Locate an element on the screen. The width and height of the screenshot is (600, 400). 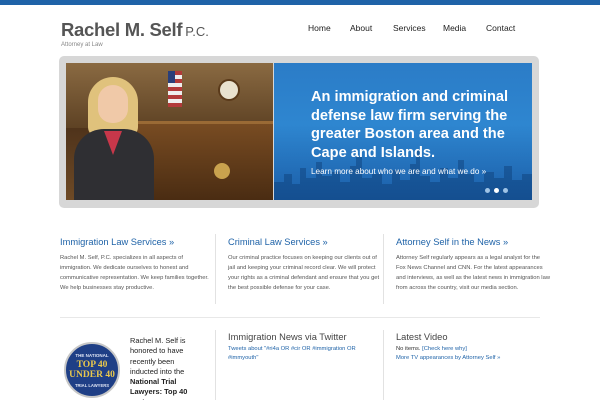
nav-contact: Contact is located at coordinates (500, 28).